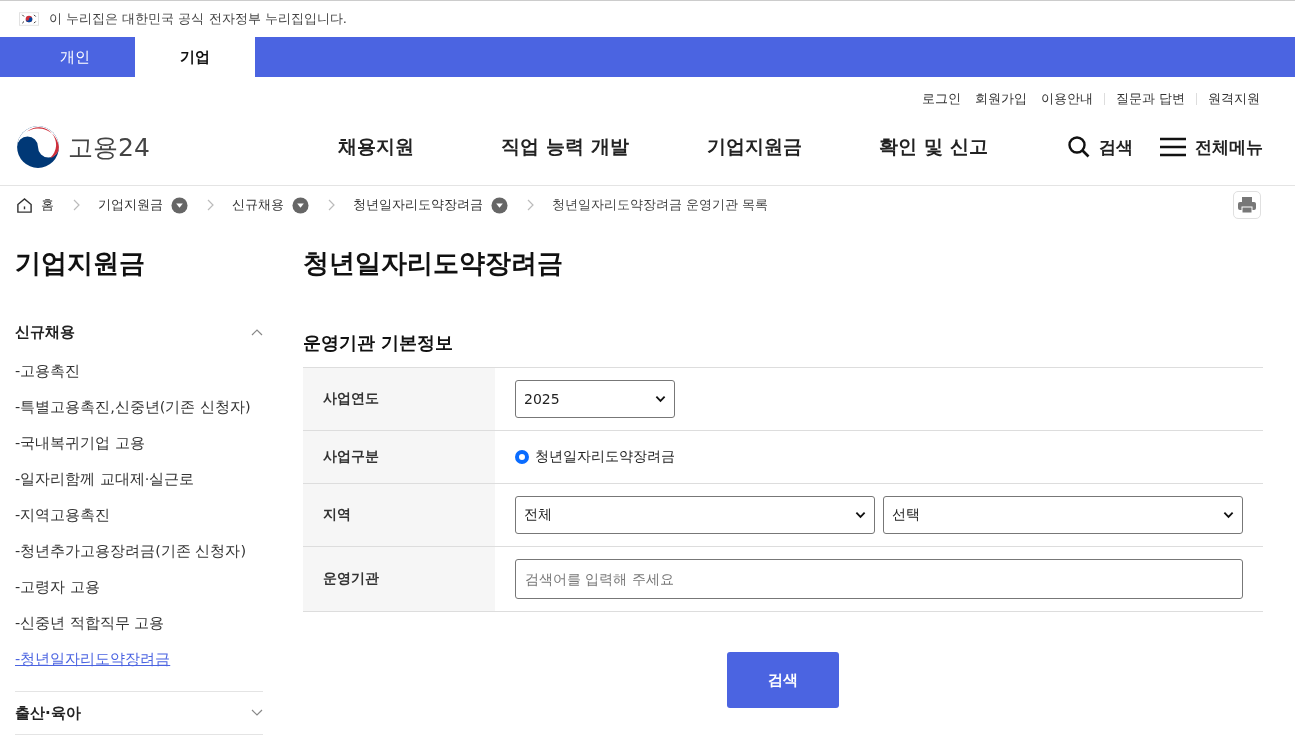 The image size is (1295, 739). What do you see at coordinates (48, 371) in the screenshot?
I see `sidebar-item: -고용촉진` at bounding box center [48, 371].